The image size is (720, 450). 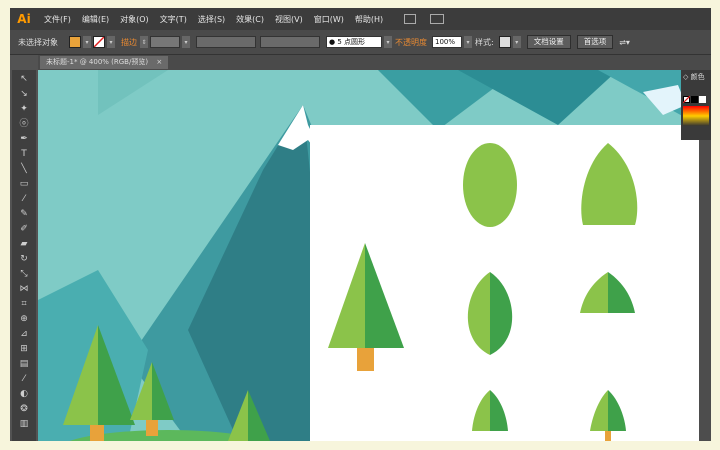 I want to click on line-tool-icon: ╲, so click(x=24, y=169).